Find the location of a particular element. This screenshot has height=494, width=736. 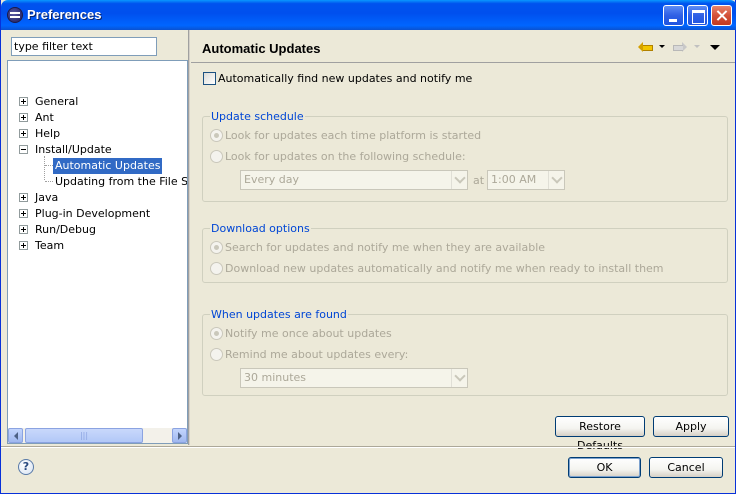

ok-button: OK is located at coordinates (604, 467).